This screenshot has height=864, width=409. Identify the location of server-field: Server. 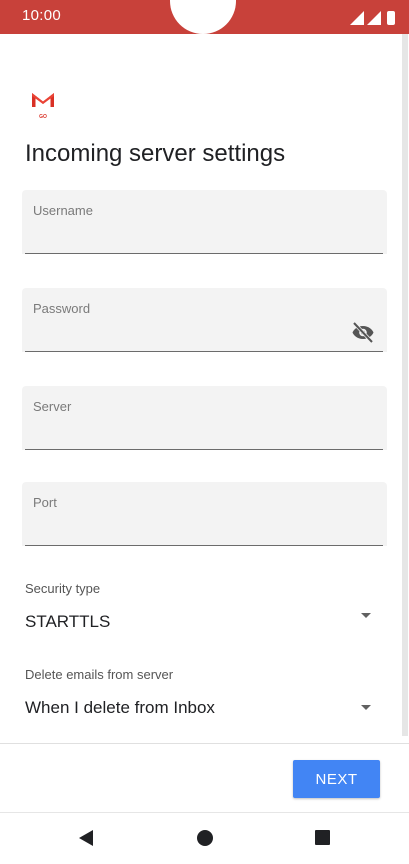
(204, 418).